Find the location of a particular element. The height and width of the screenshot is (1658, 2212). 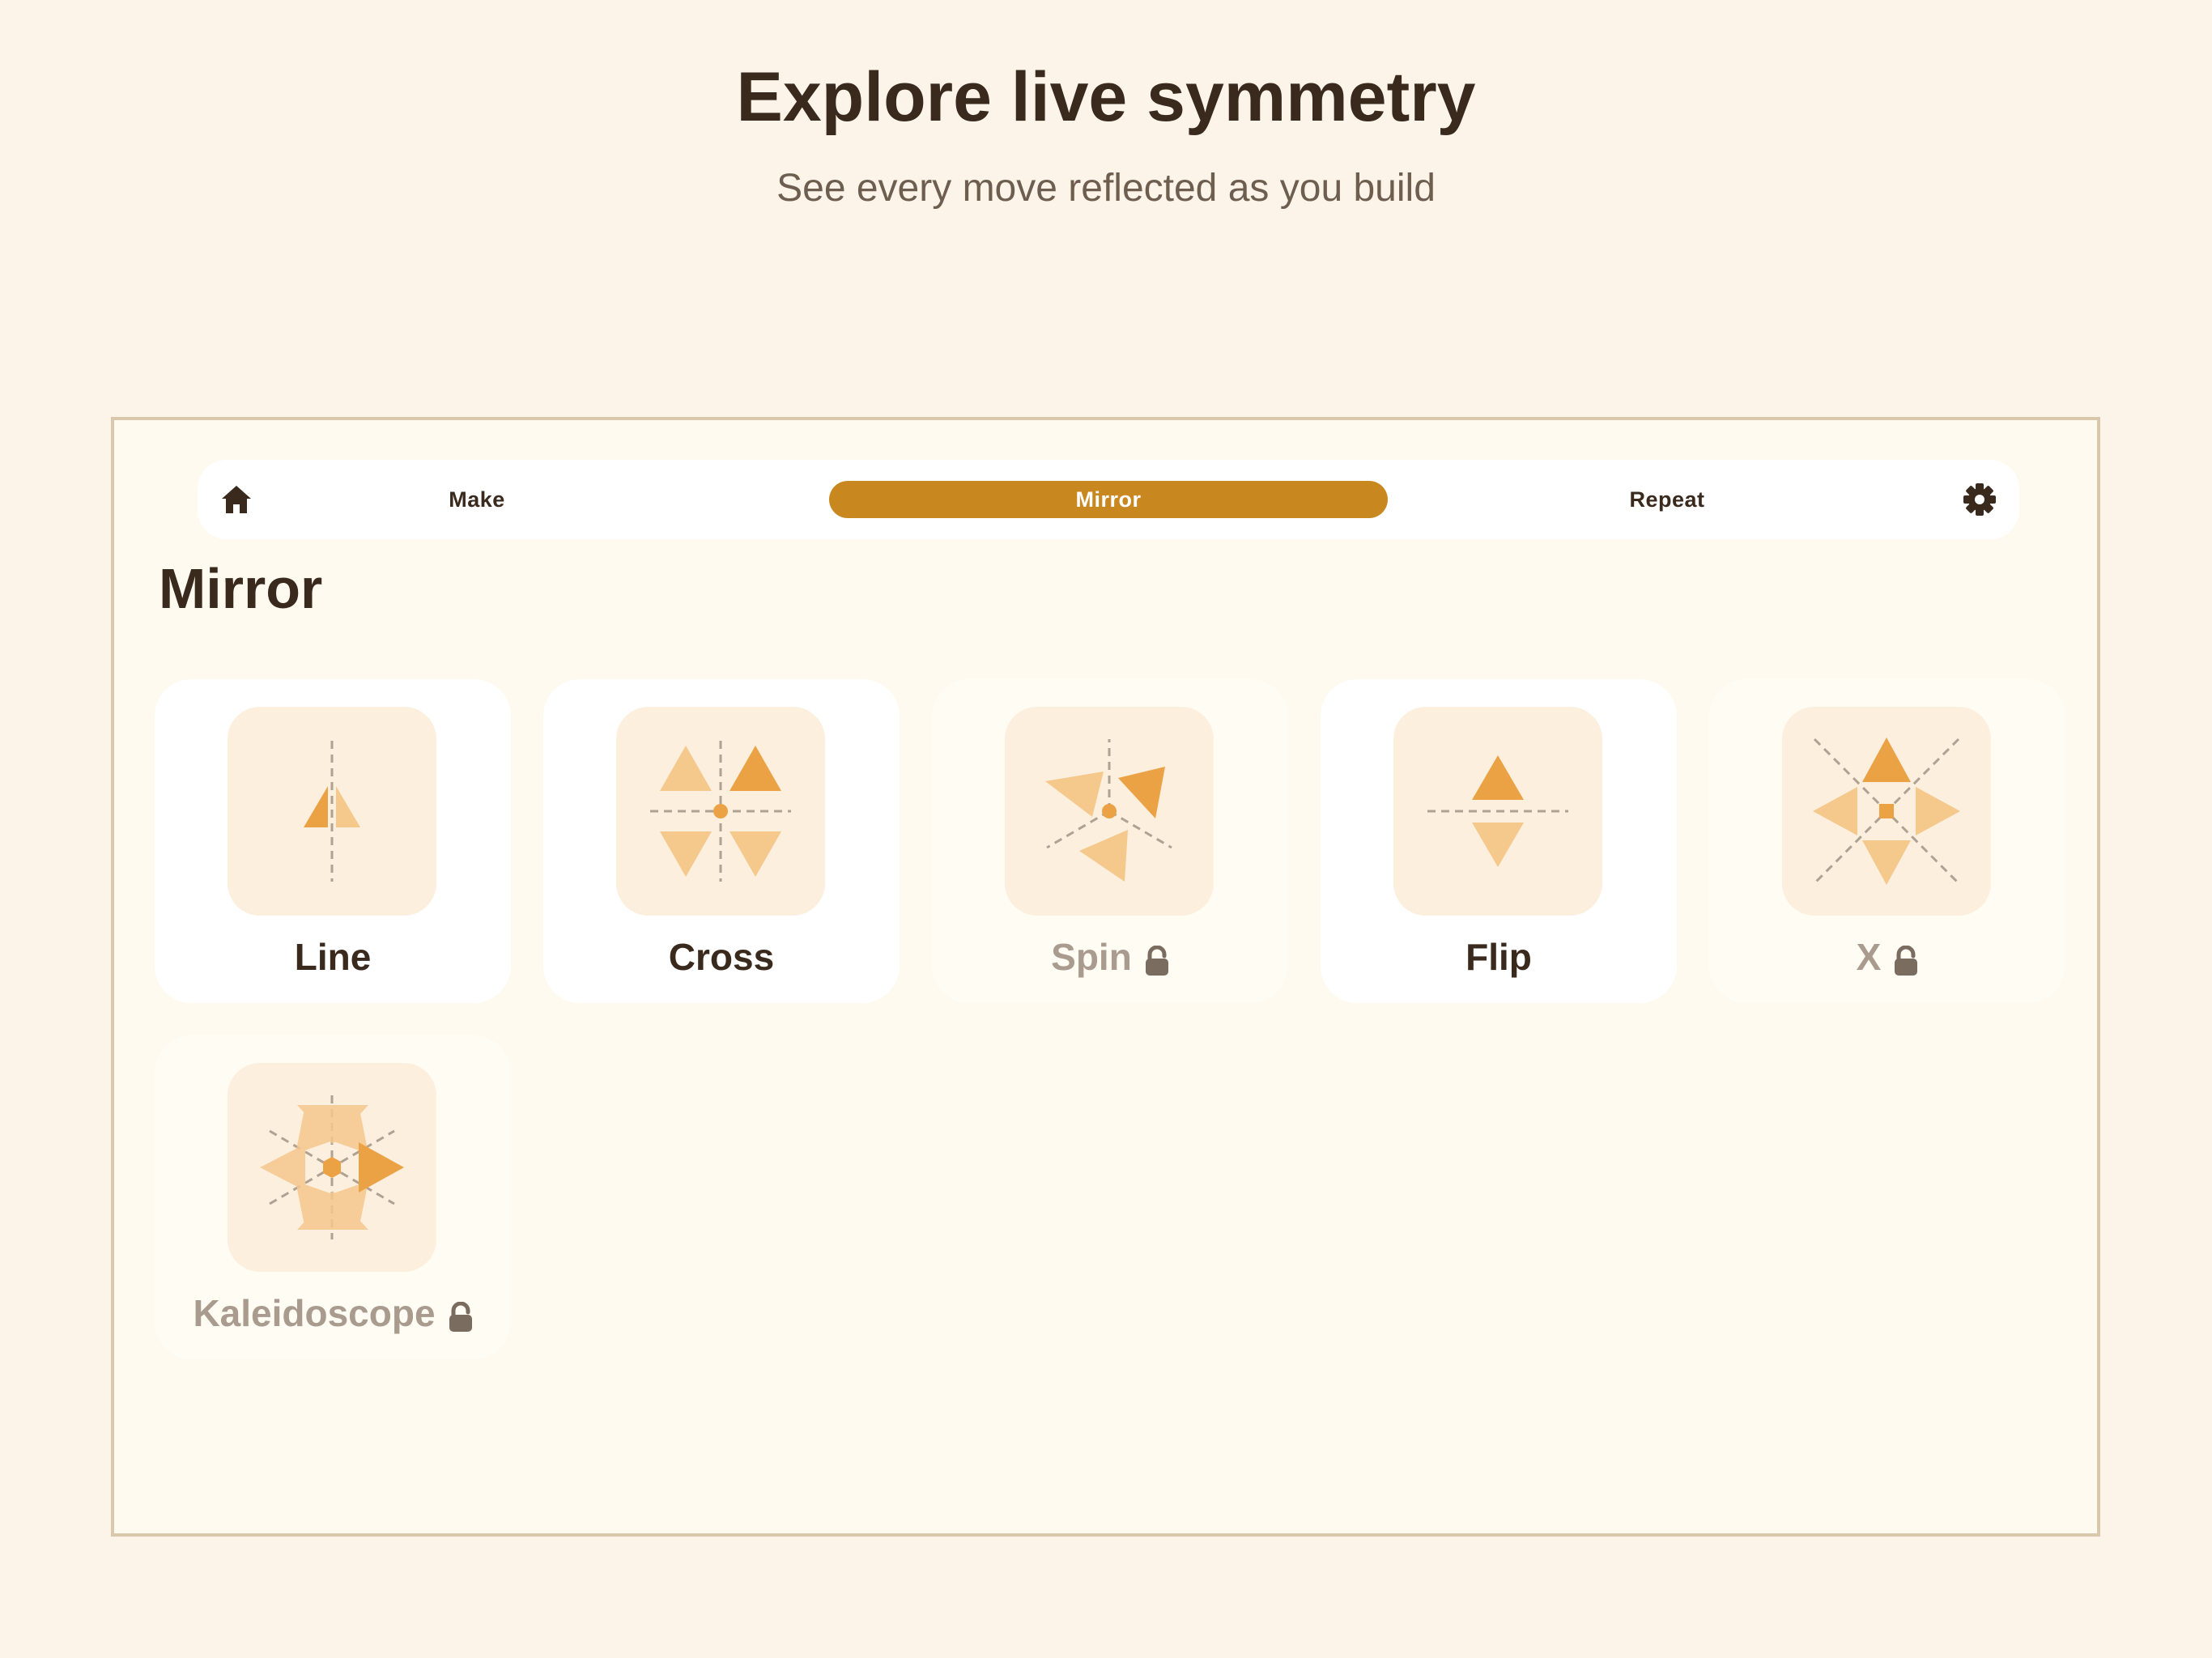

tab-make: Make is located at coordinates (477, 499).